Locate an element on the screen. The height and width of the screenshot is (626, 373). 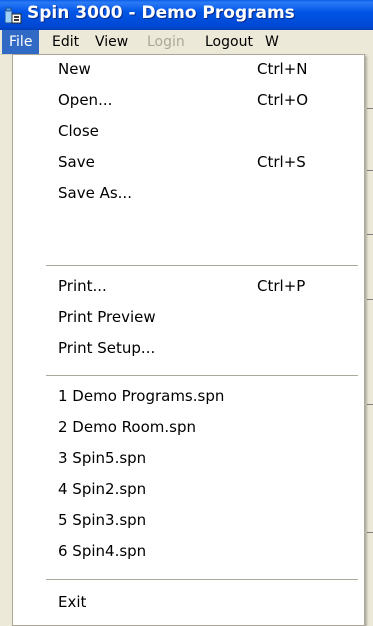
background-window-edge is located at coordinates (370, 340).